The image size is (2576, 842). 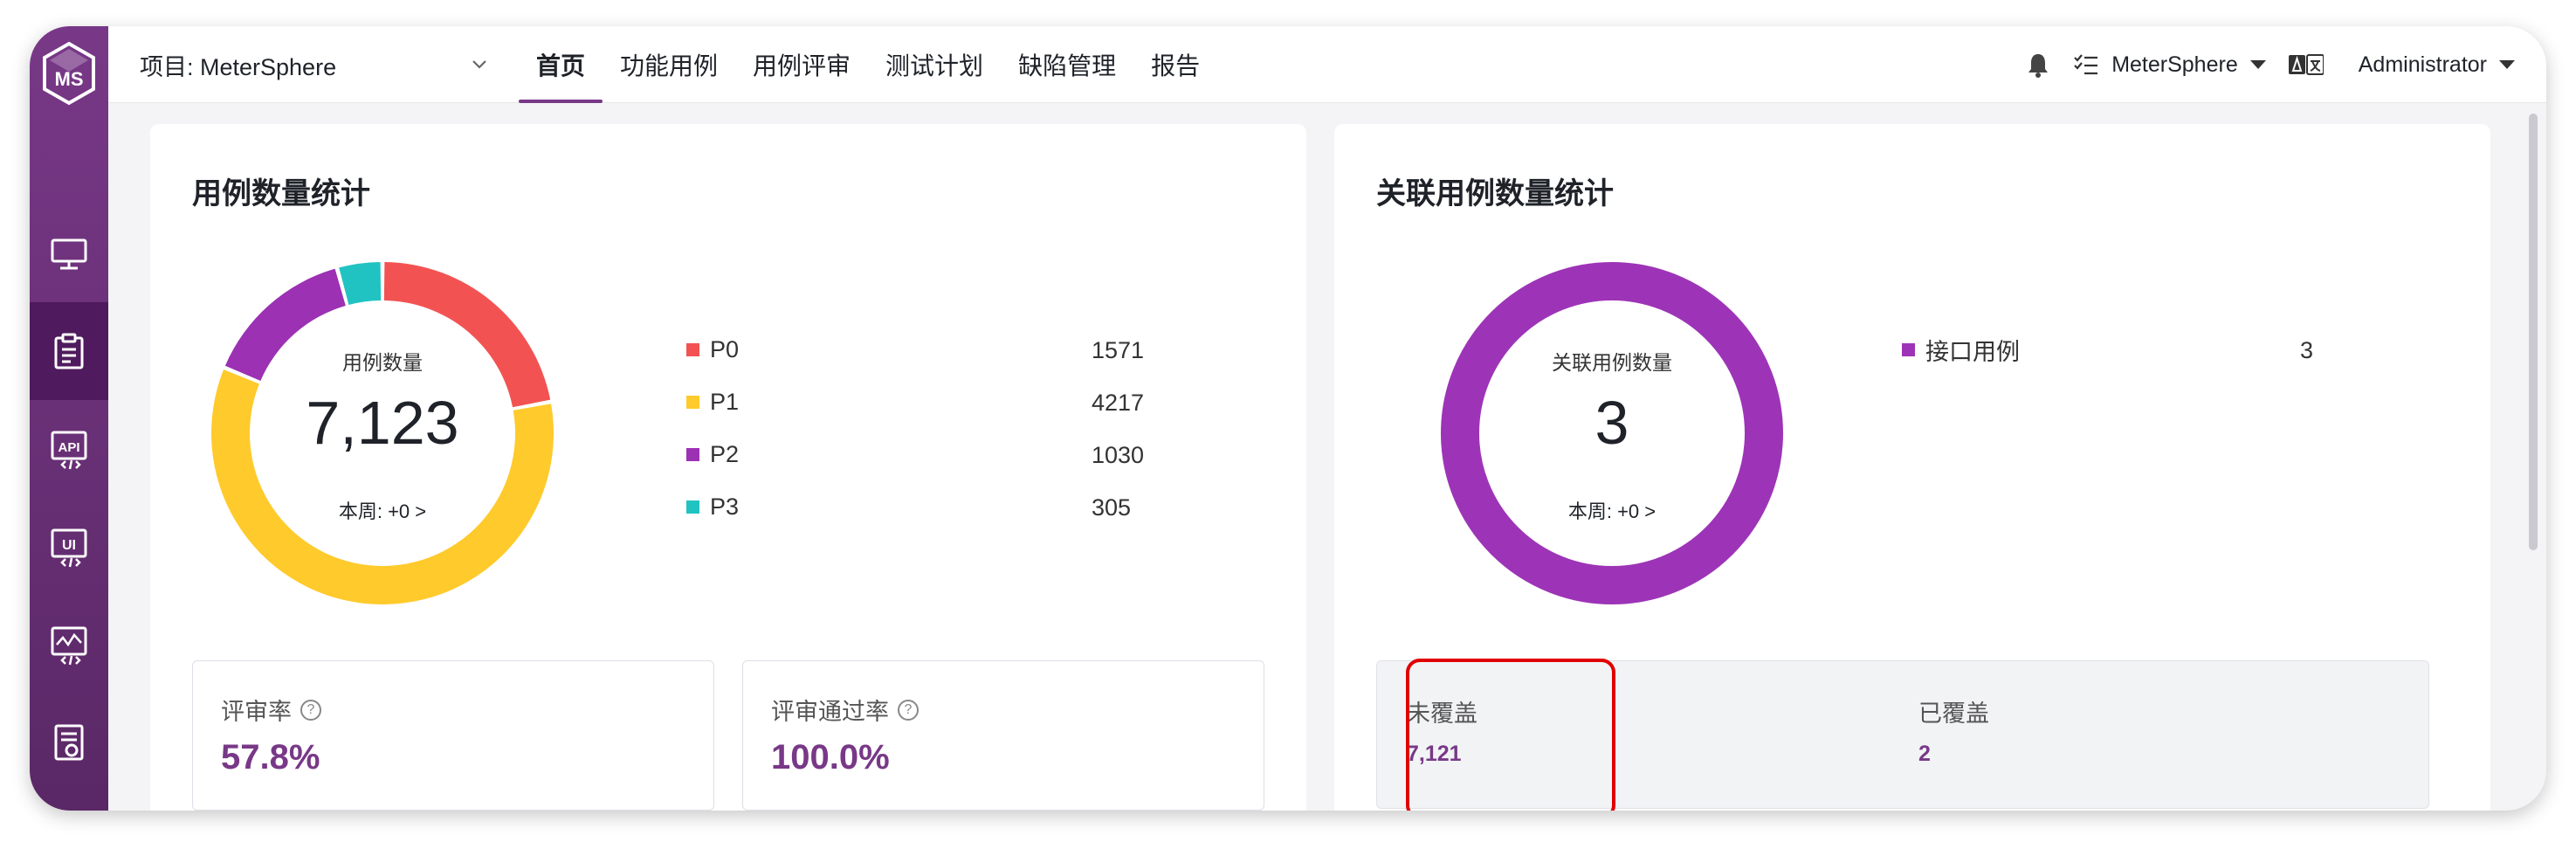 What do you see at coordinates (1067, 64) in the screenshot?
I see `tab-bug-management: 缺陷管理` at bounding box center [1067, 64].